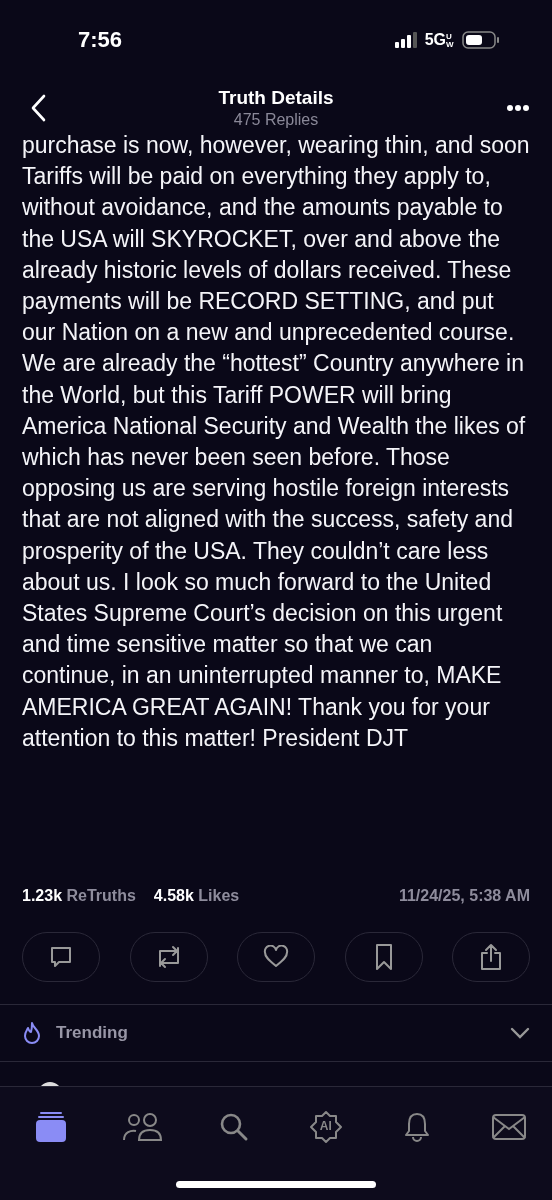 The width and height of the screenshot is (552, 1200). I want to click on bookmark-icon, so click(383, 957).